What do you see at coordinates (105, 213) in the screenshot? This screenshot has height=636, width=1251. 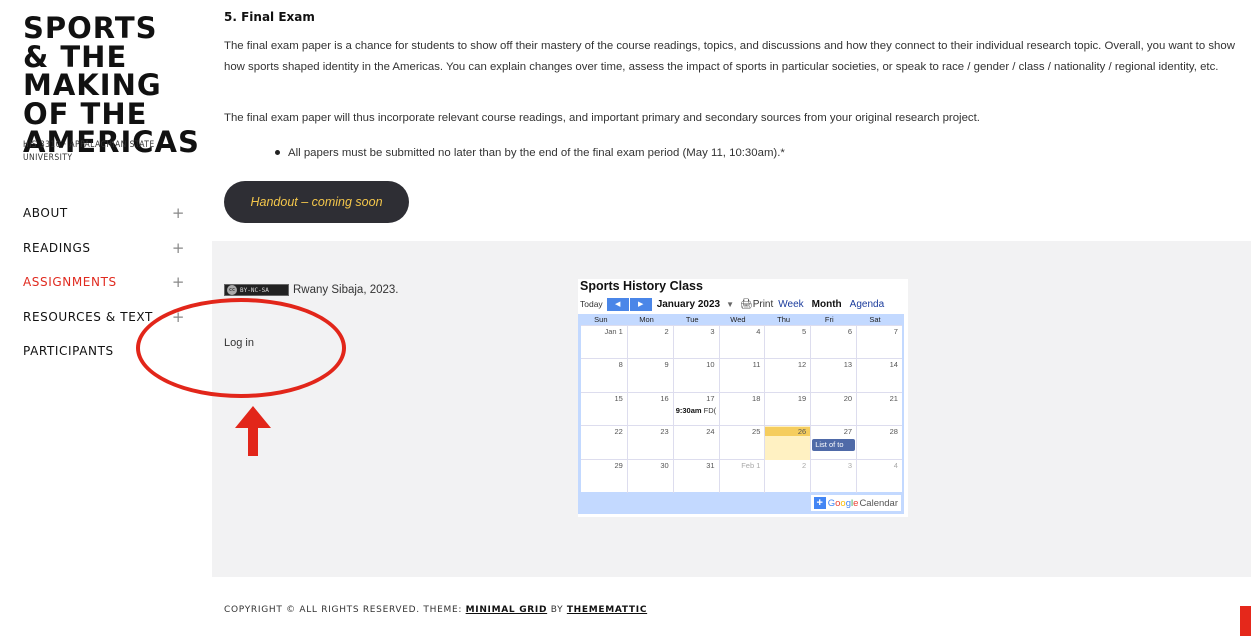 I see `menu-item-about: ABOUT +` at bounding box center [105, 213].